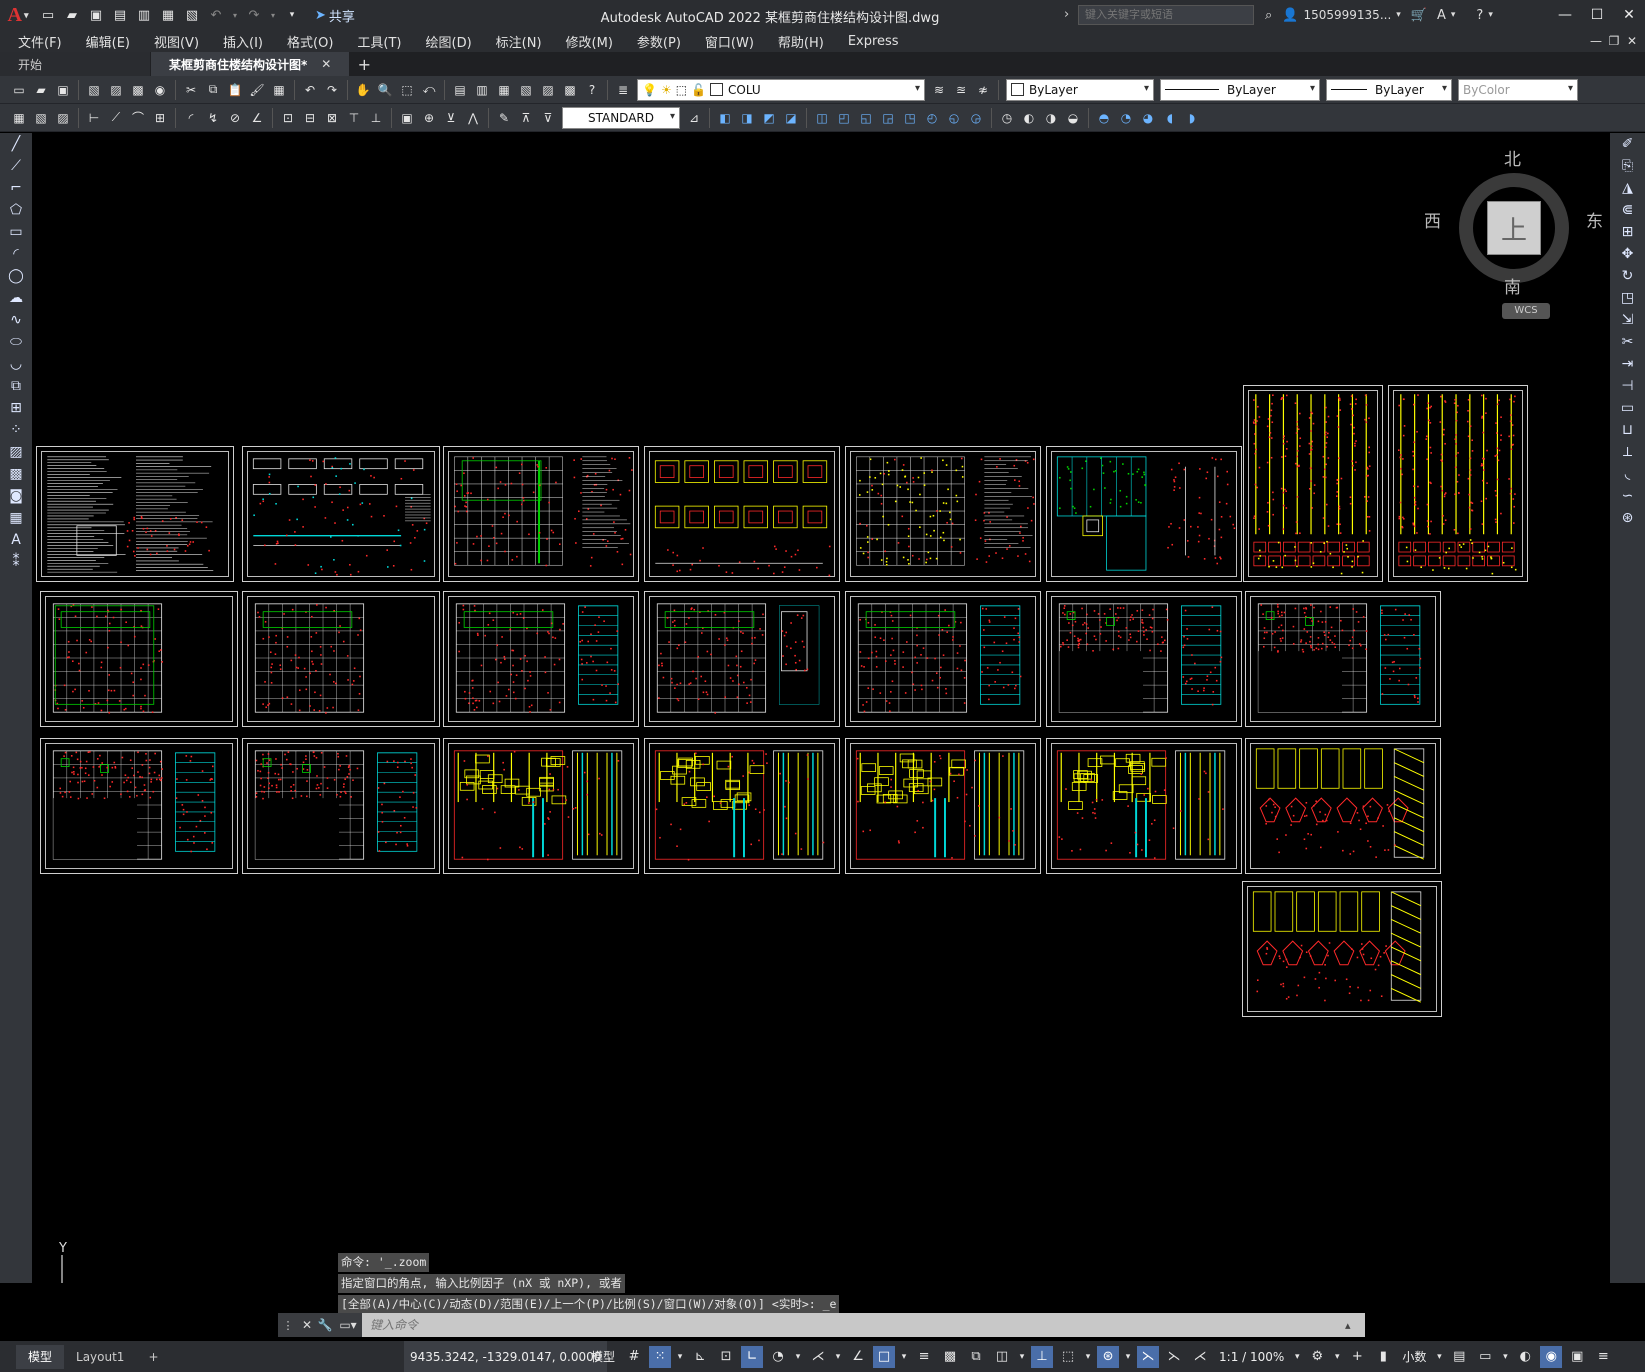 The width and height of the screenshot is (1645, 1372). What do you see at coordinates (1514, 228) in the screenshot?
I see `viewcube-top-face: 上` at bounding box center [1514, 228].